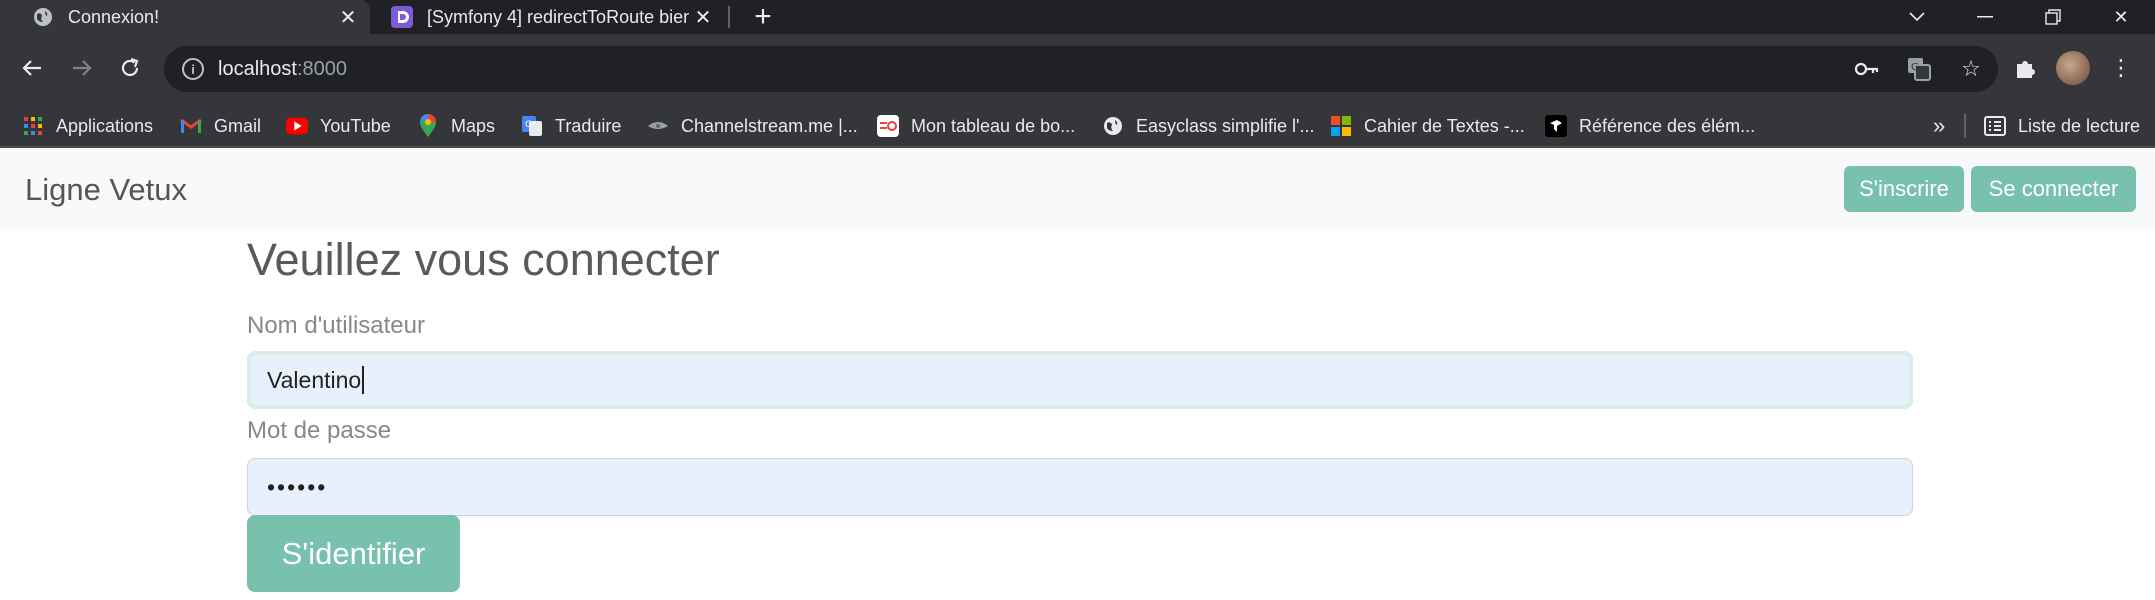 This screenshot has width=2155, height=600. What do you see at coordinates (314, 379) in the screenshot?
I see `username-value: Valentino` at bounding box center [314, 379].